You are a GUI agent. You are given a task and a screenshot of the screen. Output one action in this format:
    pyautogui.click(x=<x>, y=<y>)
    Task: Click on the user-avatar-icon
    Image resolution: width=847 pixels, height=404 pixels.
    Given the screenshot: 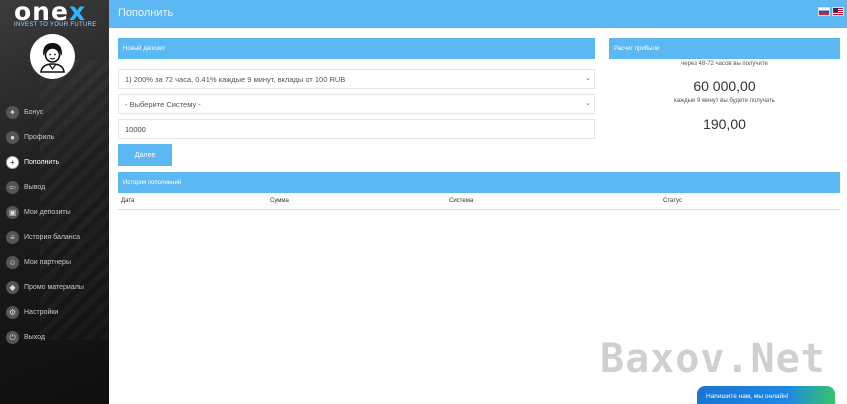 What is the action you would take?
    pyautogui.click(x=52, y=56)
    